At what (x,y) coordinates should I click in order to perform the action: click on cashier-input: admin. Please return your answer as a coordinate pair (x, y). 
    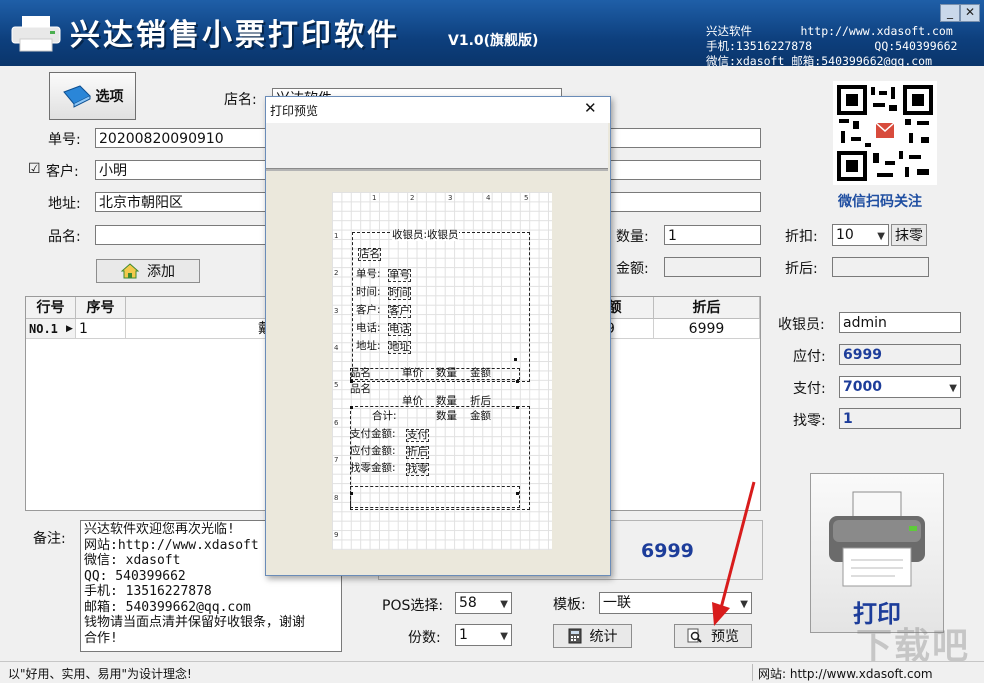
    Looking at the image, I should click on (900, 322).